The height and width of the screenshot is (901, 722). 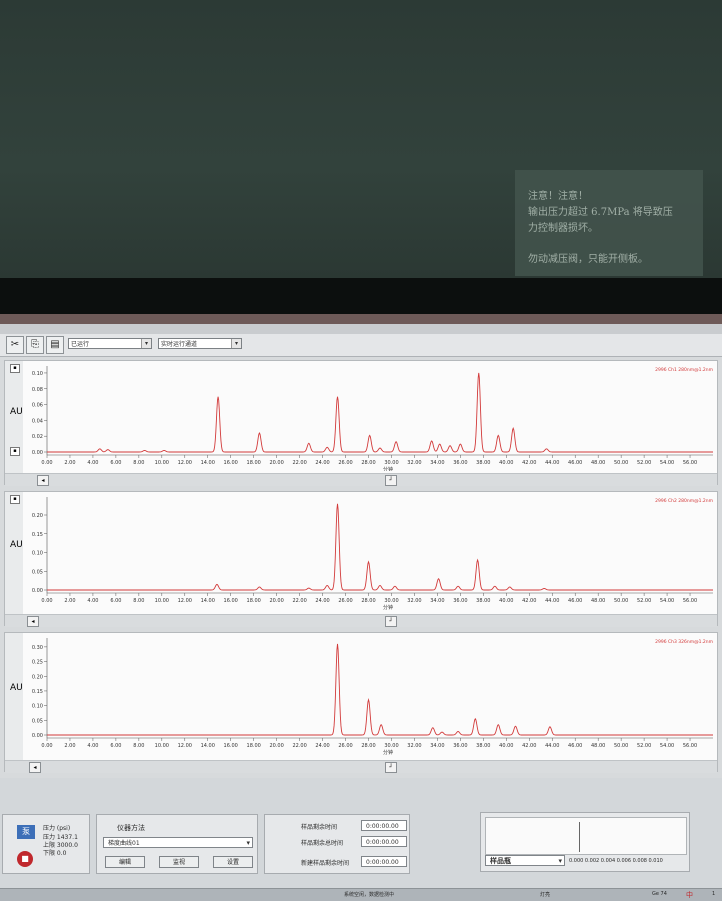 I want to click on y-tick-label: 0.04, so click(x=37, y=421).